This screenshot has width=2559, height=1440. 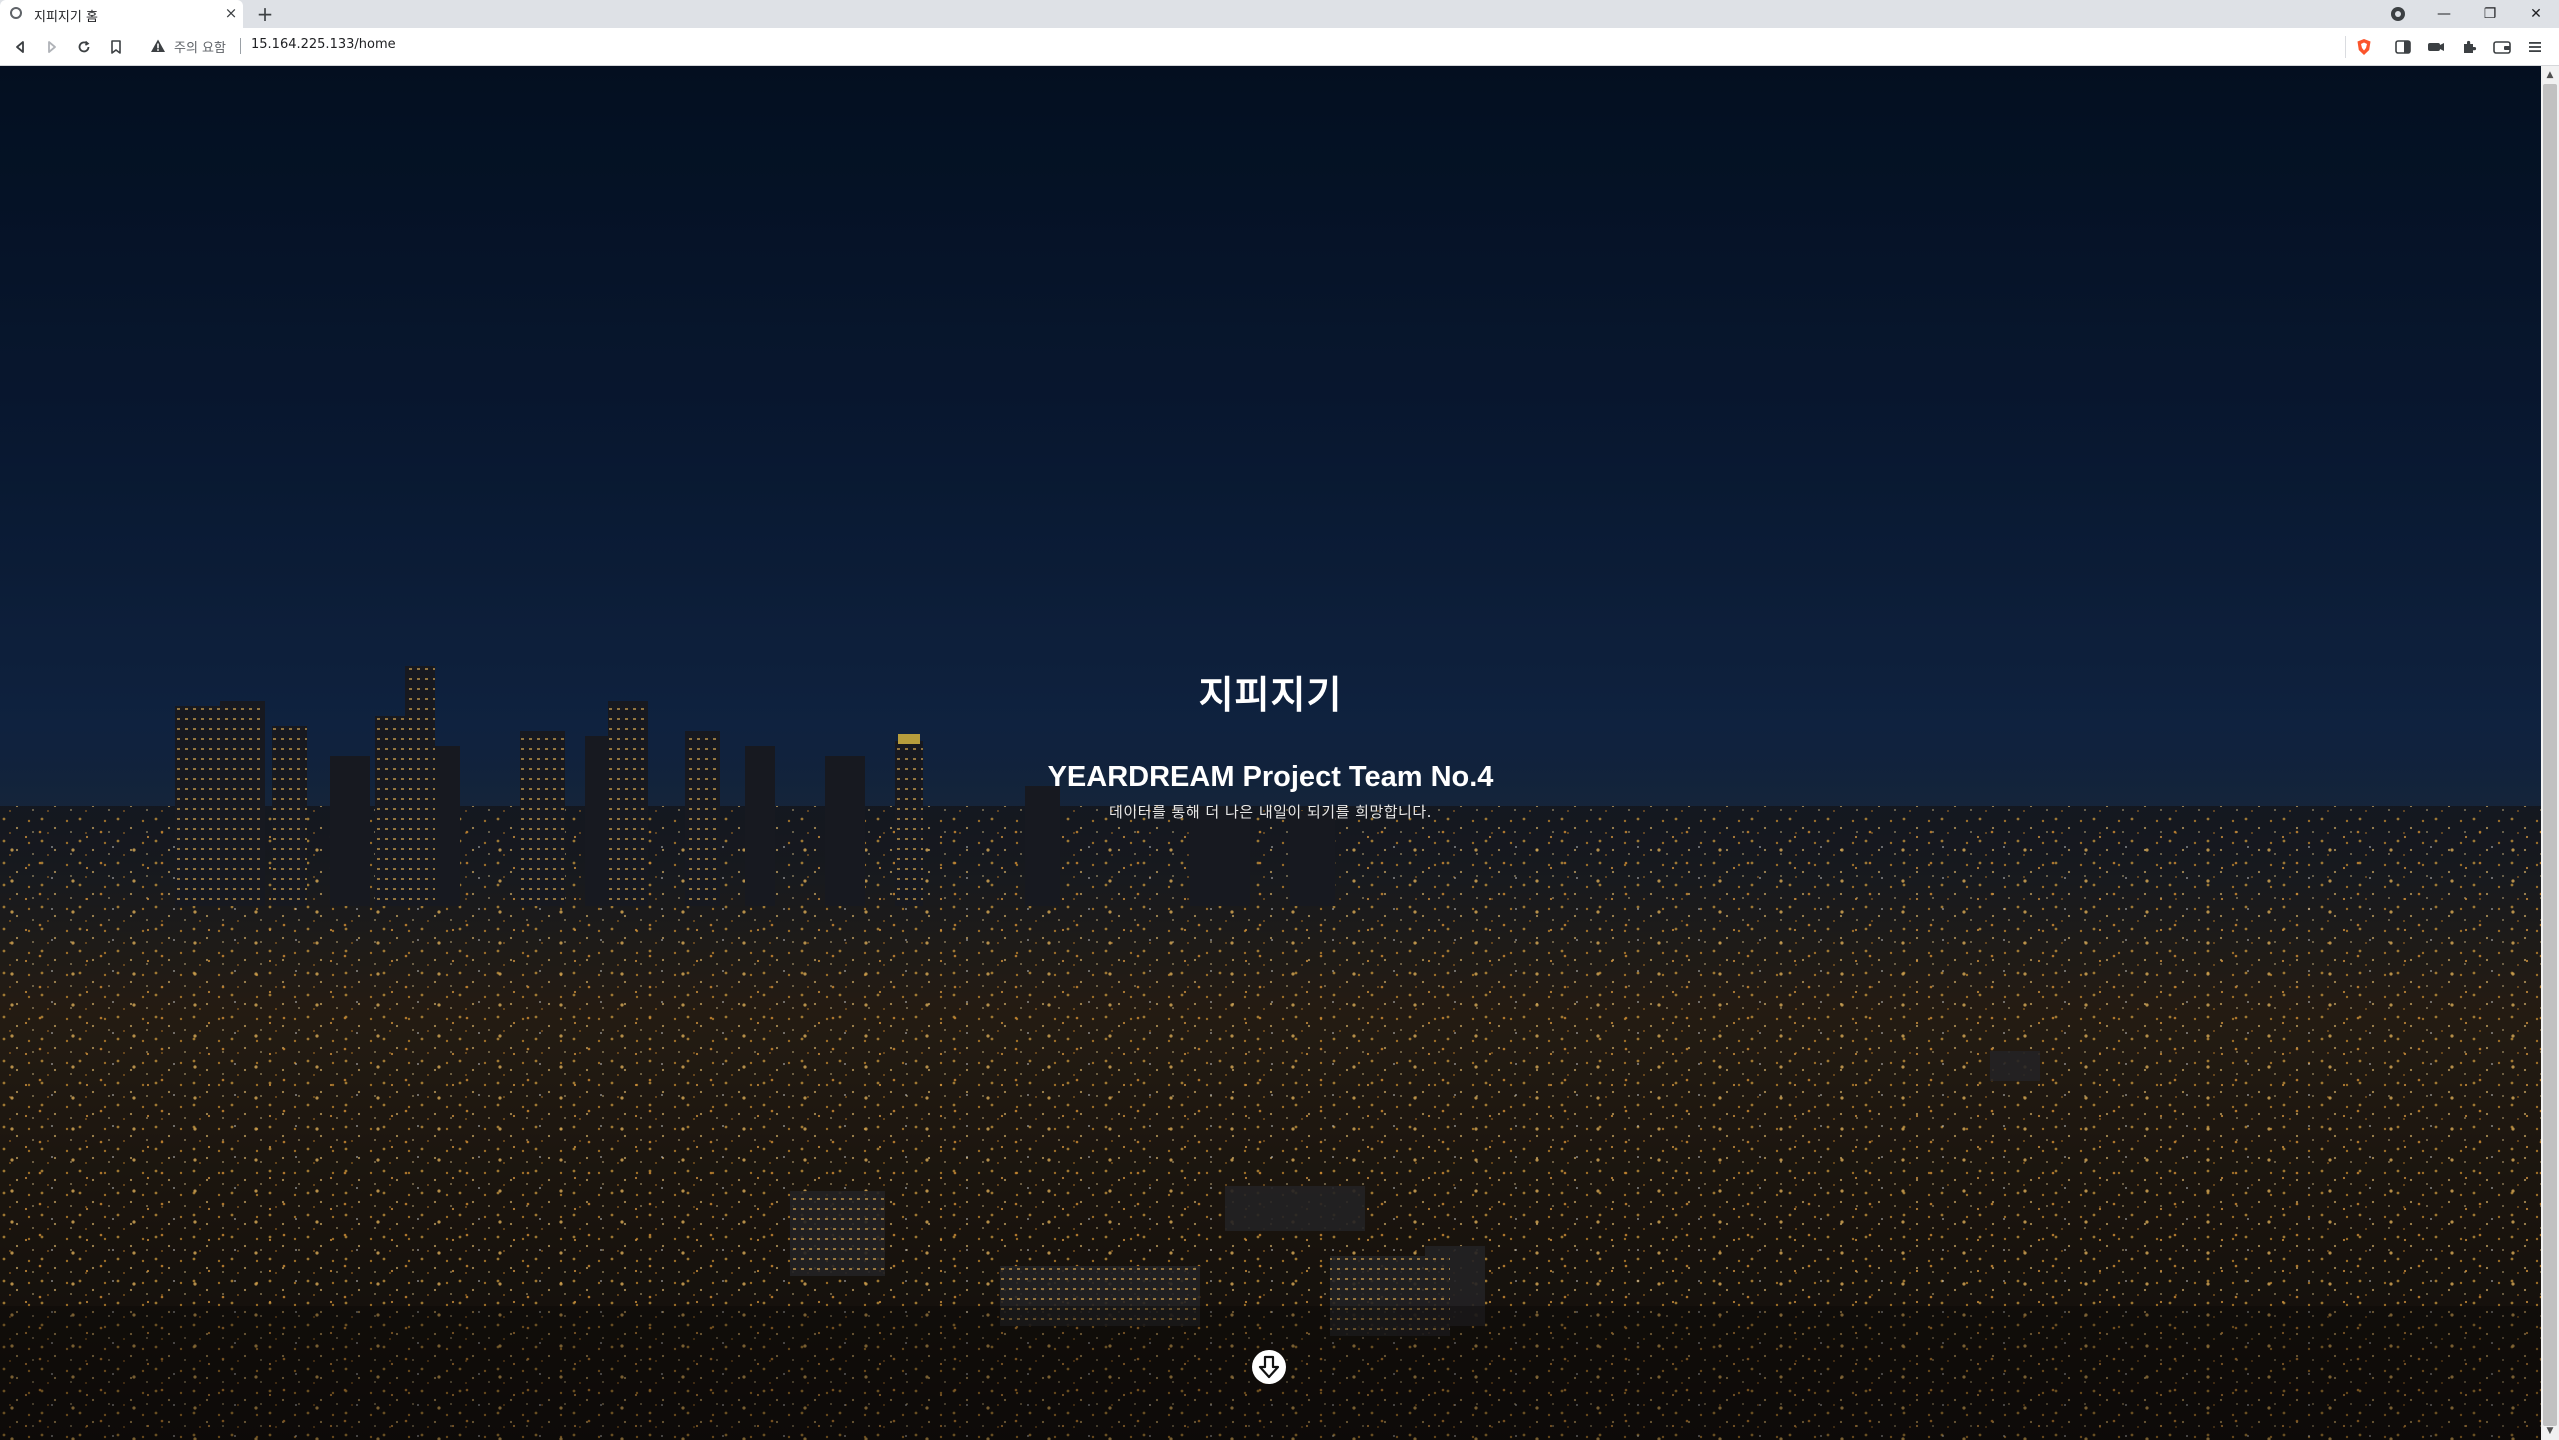 I want to click on wallet-icon, so click(x=2502, y=47).